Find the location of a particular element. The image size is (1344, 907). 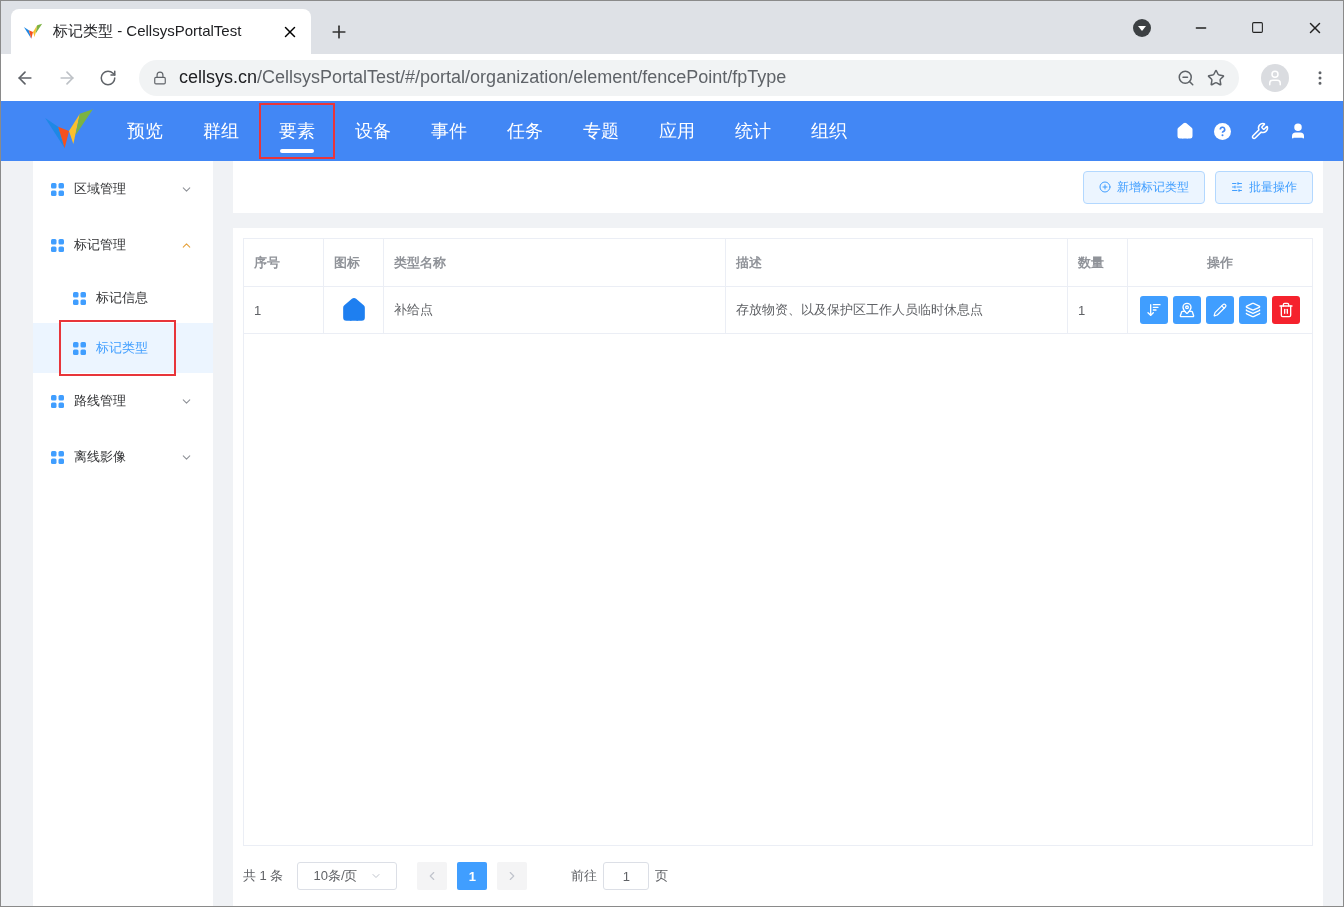

zoom-out-icon is located at coordinates (1186, 77).